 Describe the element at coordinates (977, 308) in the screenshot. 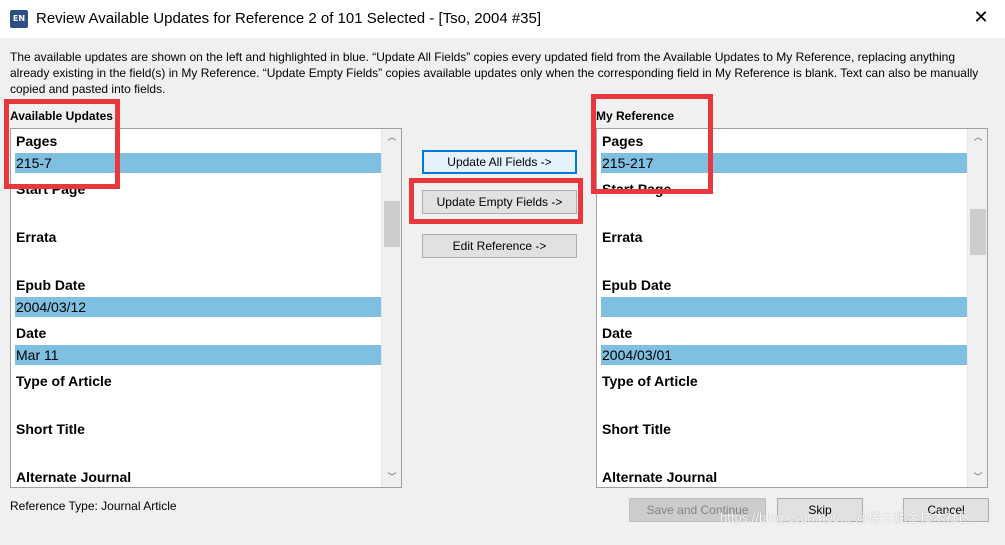

I see `my-reference-scrollbar: ︿ ﹀` at that location.